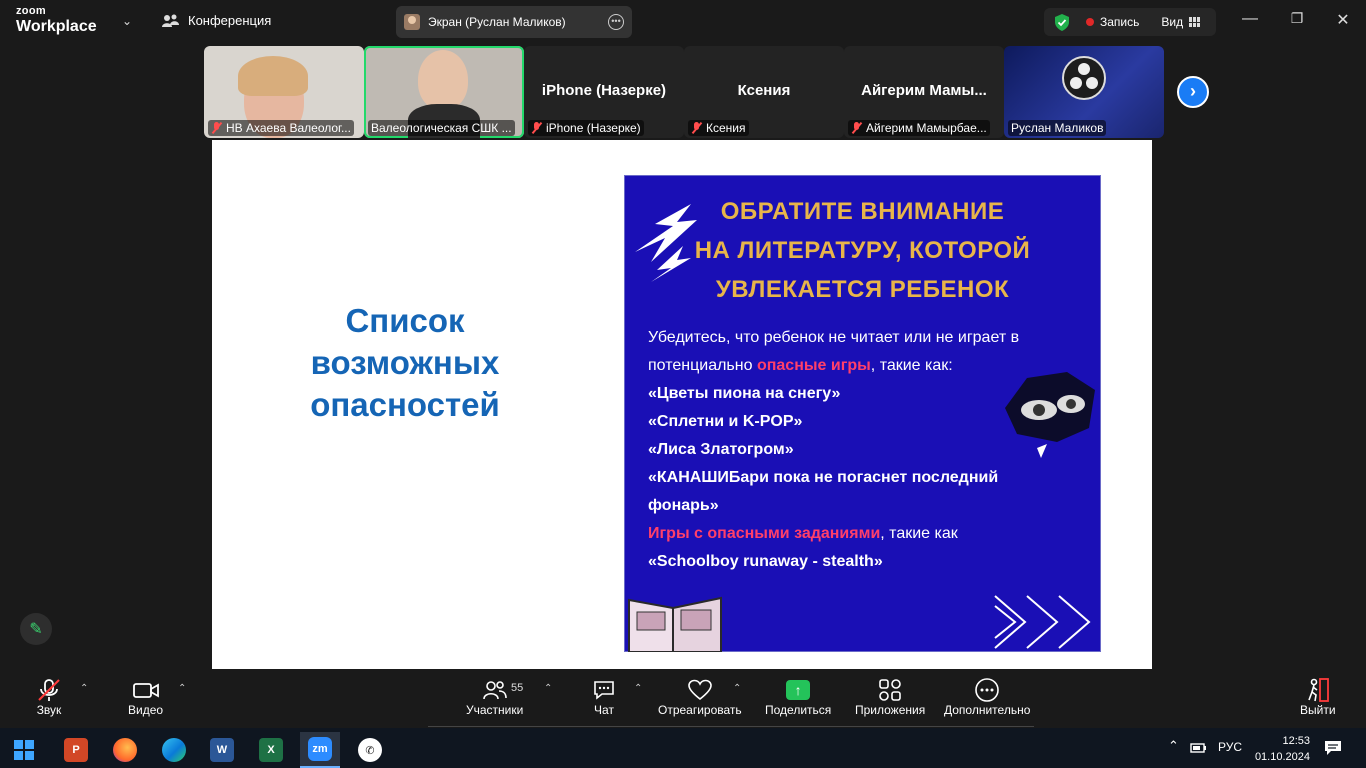  What do you see at coordinates (170, 20) in the screenshot?
I see `people-icon` at bounding box center [170, 20].